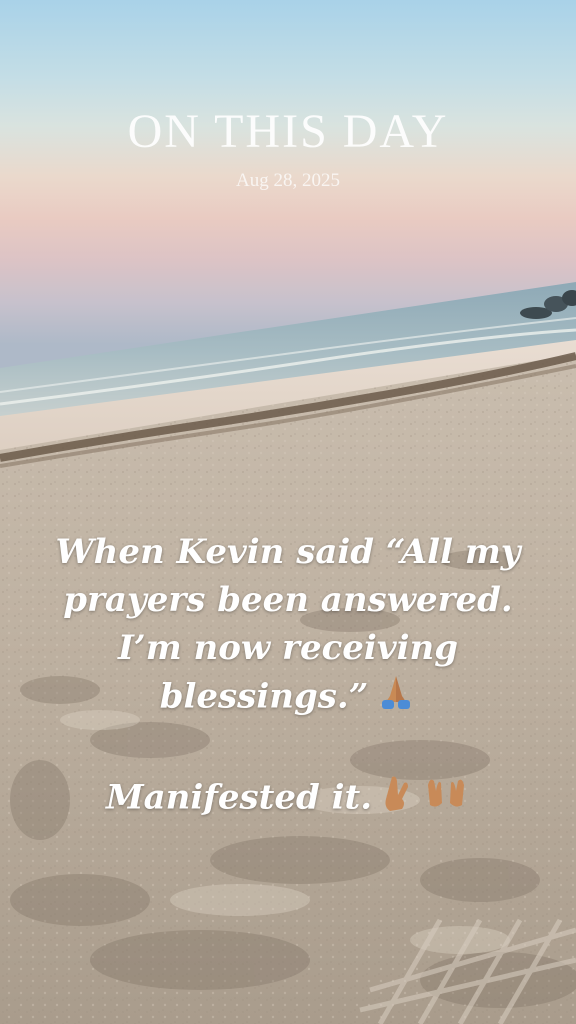 The width and height of the screenshot is (576, 1024). Describe the element at coordinates (239, 797) in the screenshot. I see `caption-line: Manifested it.` at that location.